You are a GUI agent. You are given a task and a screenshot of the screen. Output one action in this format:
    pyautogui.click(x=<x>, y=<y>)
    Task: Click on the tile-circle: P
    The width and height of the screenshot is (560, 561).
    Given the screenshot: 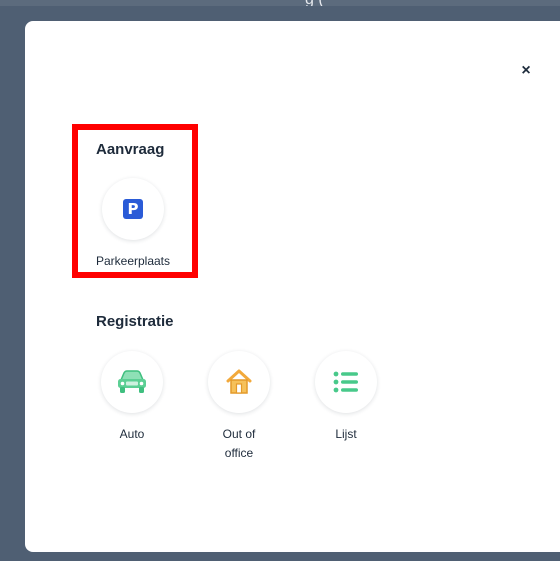 What is the action you would take?
    pyautogui.click(x=133, y=209)
    